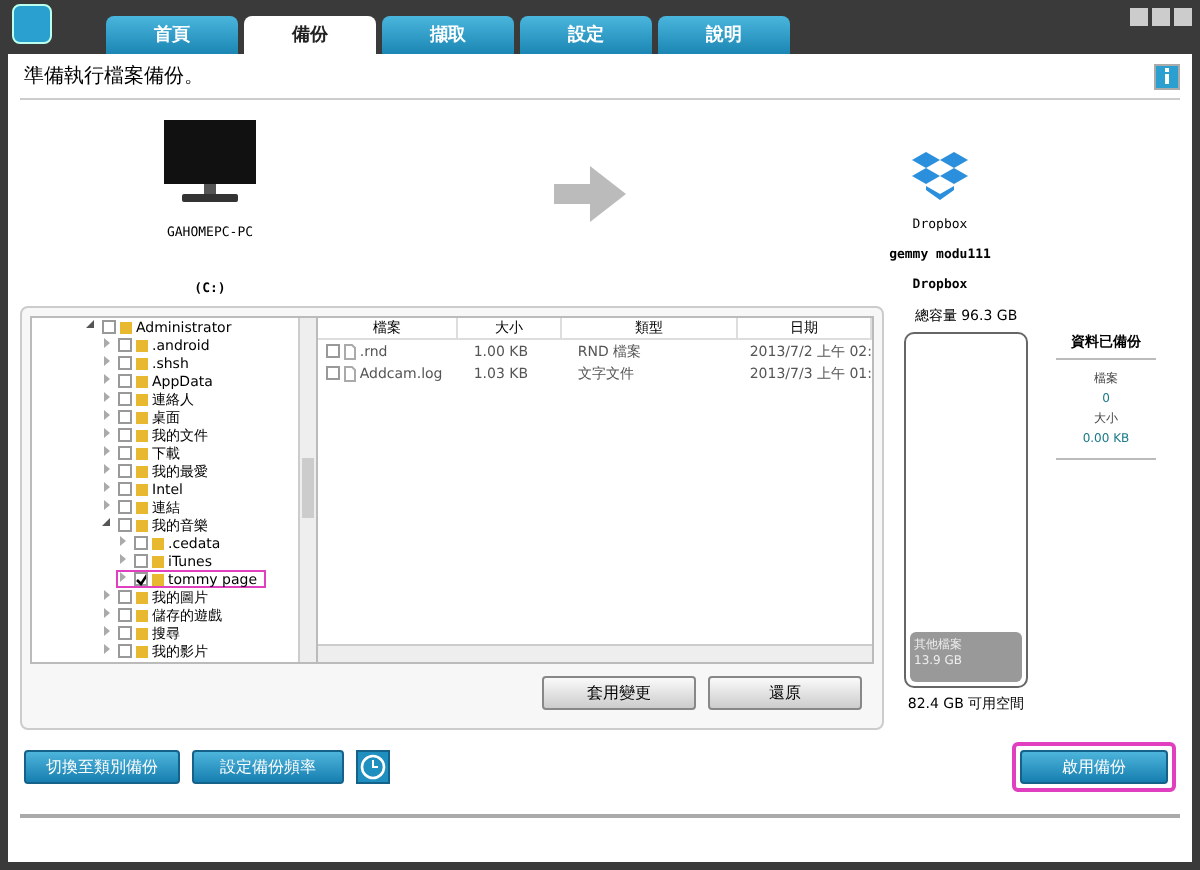 The height and width of the screenshot is (870, 1200). What do you see at coordinates (590, 194) in the screenshot?
I see `right-arrow-icon` at bounding box center [590, 194].